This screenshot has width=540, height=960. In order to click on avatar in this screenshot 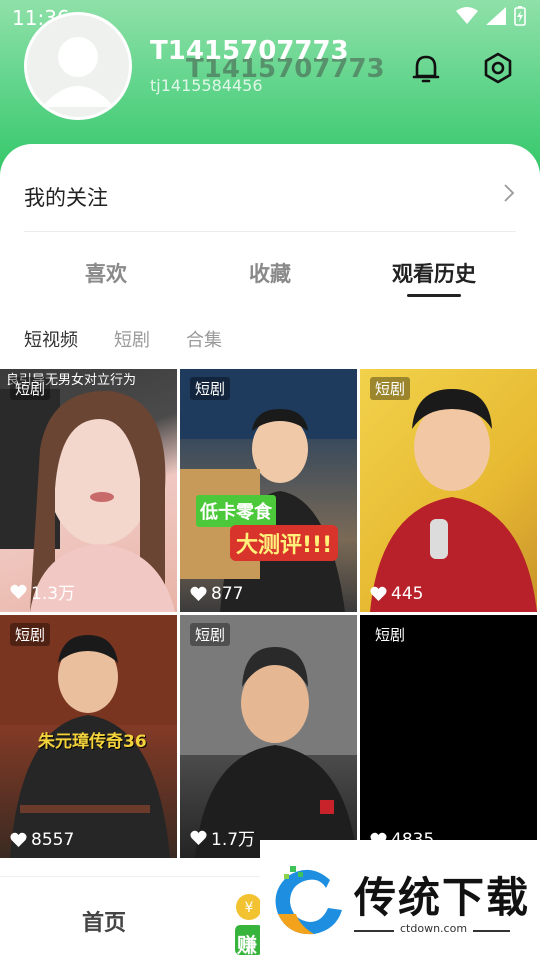, I will do `click(78, 66)`.